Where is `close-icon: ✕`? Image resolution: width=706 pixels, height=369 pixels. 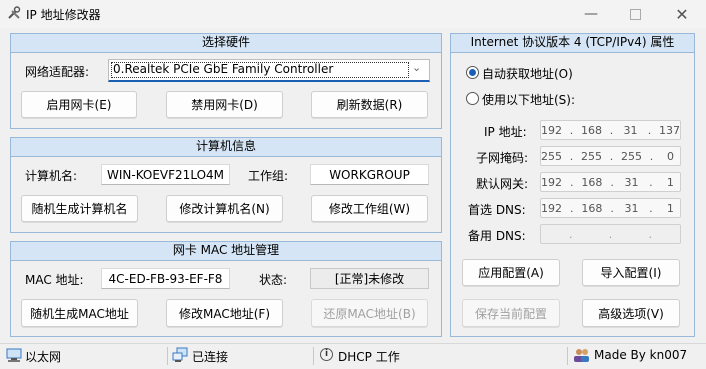 close-icon: ✕ is located at coordinates (682, 14).